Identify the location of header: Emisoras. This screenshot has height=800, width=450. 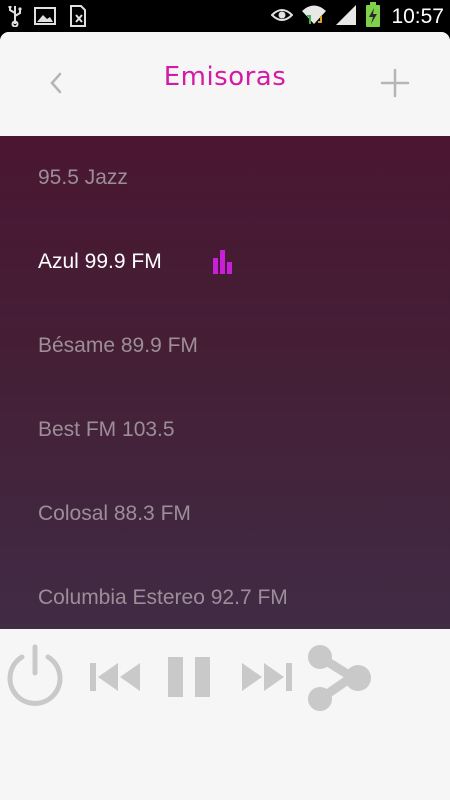
(225, 84).